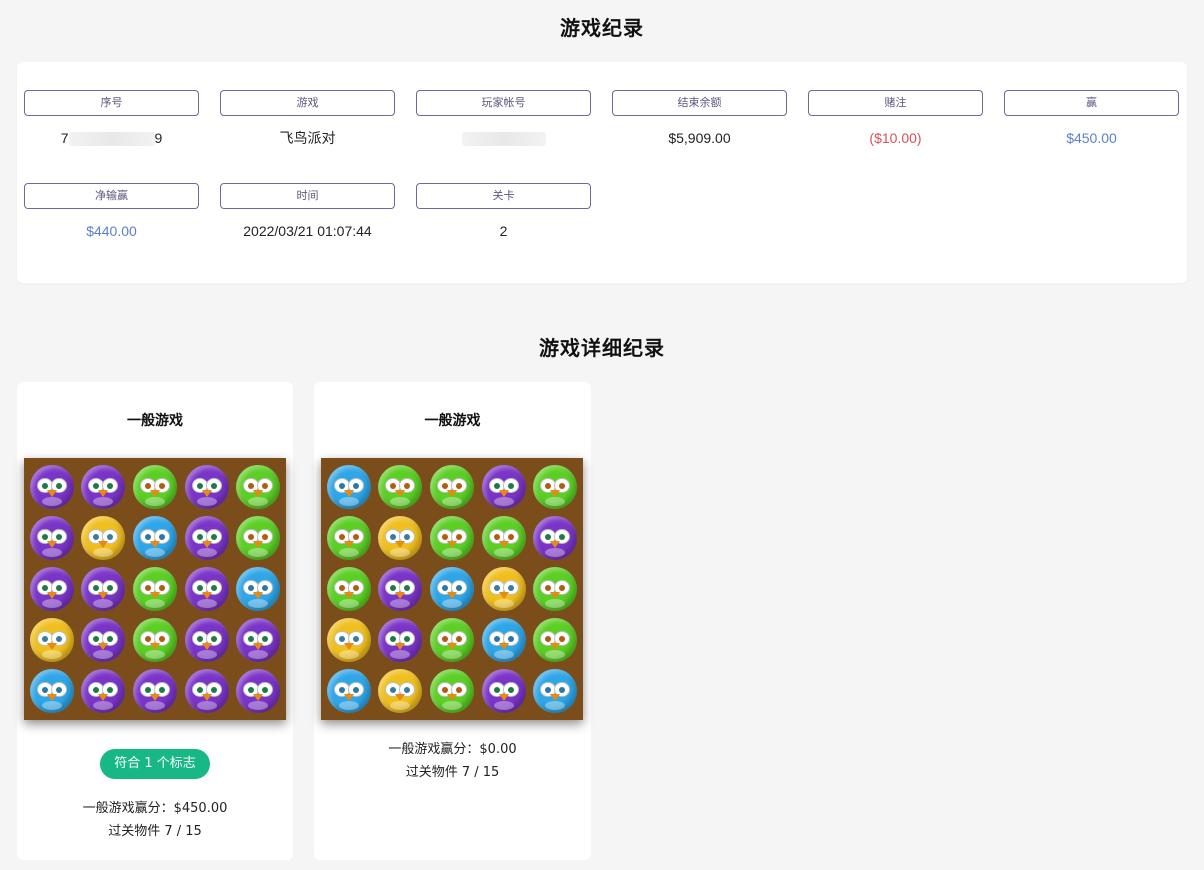 The height and width of the screenshot is (870, 1204). I want to click on field-label: 赢, so click(1091, 103).